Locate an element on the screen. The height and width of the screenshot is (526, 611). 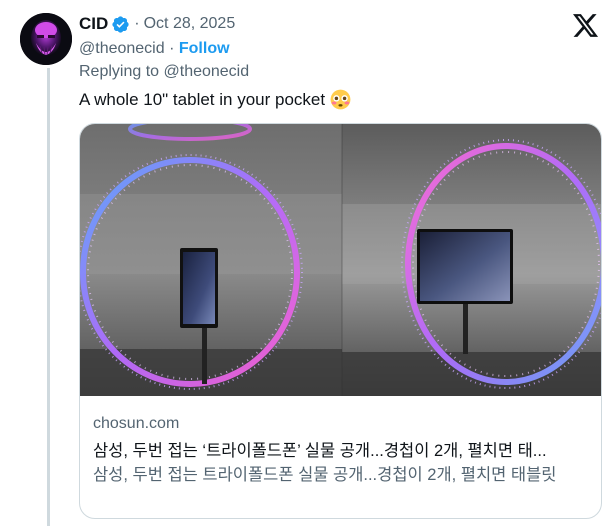
reply-context: Replying to @theonecid is located at coordinates (164, 72).